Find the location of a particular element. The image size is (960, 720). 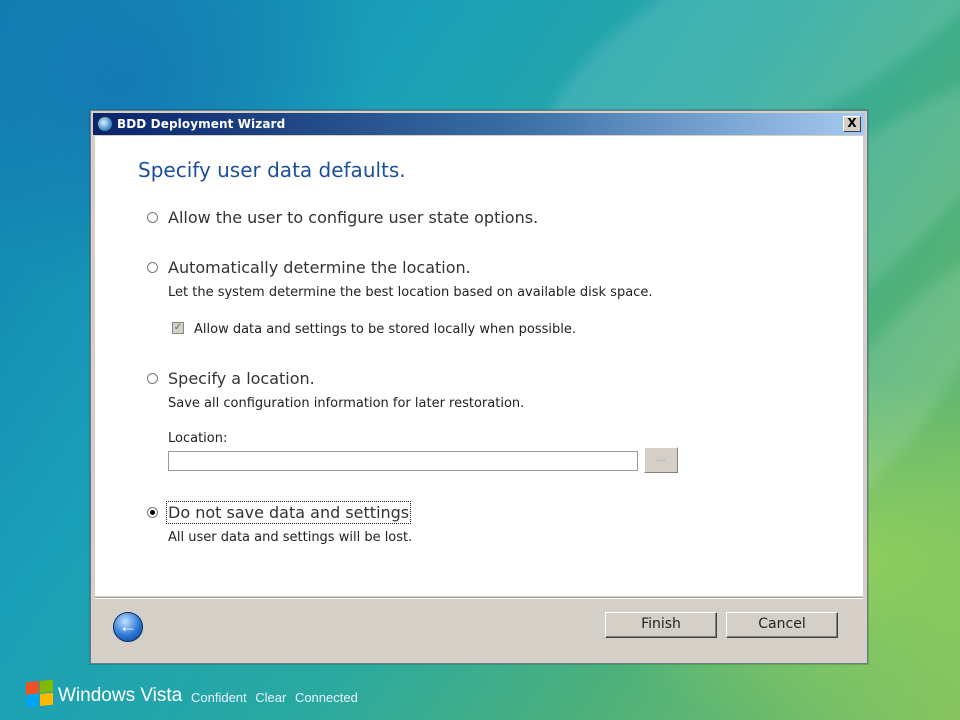

title-bar: BDD Deployment Wizard X is located at coordinates (479, 124).